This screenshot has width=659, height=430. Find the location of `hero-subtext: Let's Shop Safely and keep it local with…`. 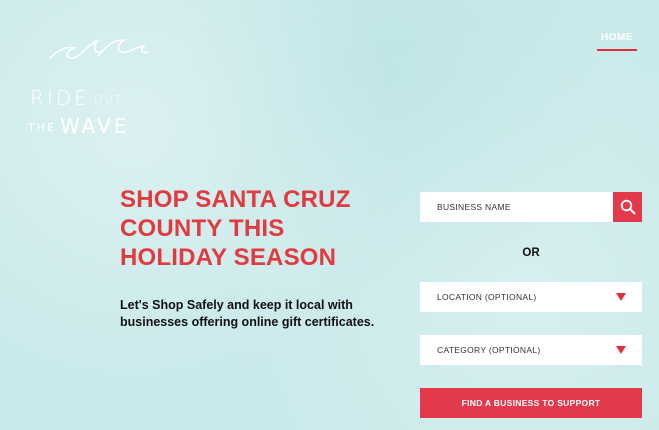

hero-subtext: Let's Shop Safely and keep it local with… is located at coordinates (260, 314).